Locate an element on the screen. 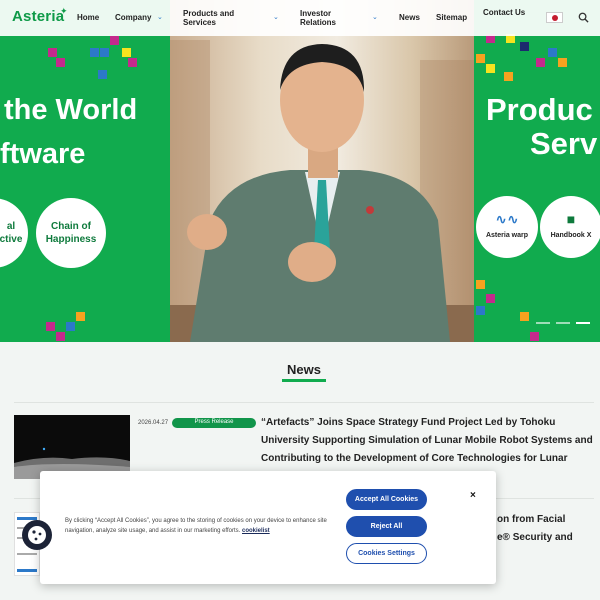 Image resolution: width=600 pixels, height=600 pixels. news-title-underline is located at coordinates (304, 380).